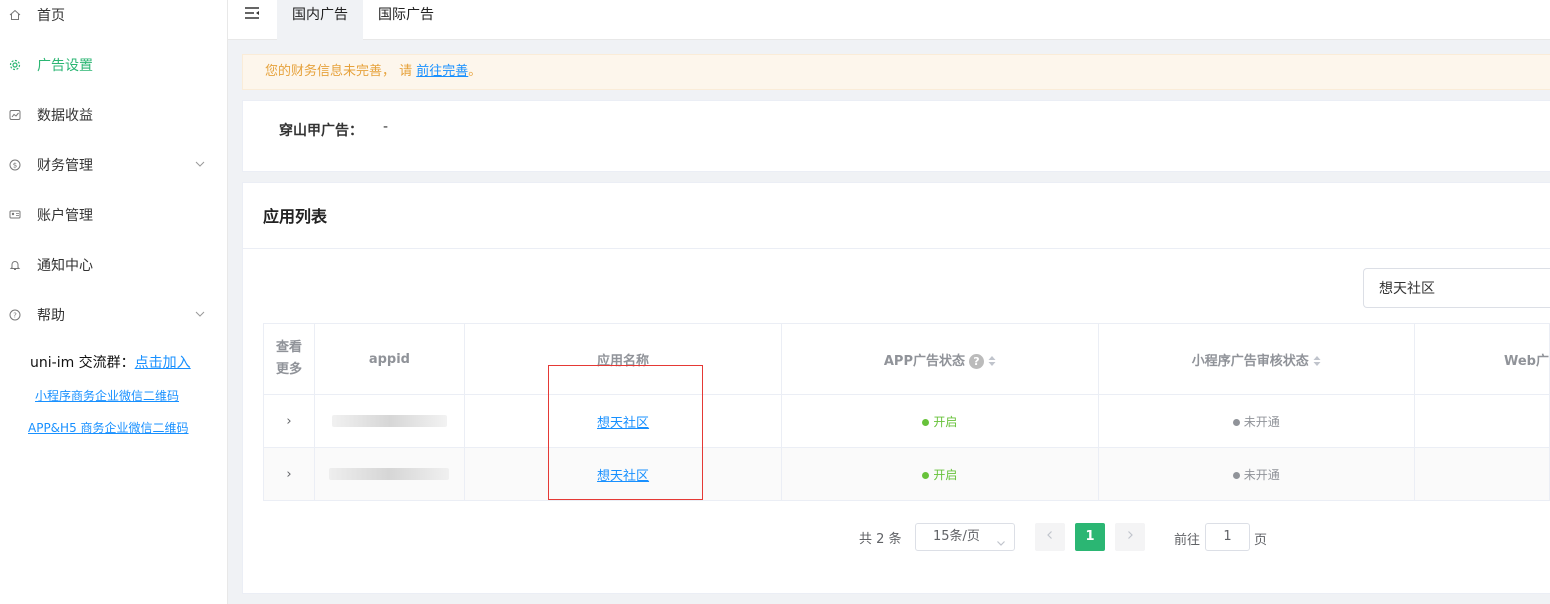  Describe the element at coordinates (295, 216) in the screenshot. I see `app-list-title: 应用列表` at that location.